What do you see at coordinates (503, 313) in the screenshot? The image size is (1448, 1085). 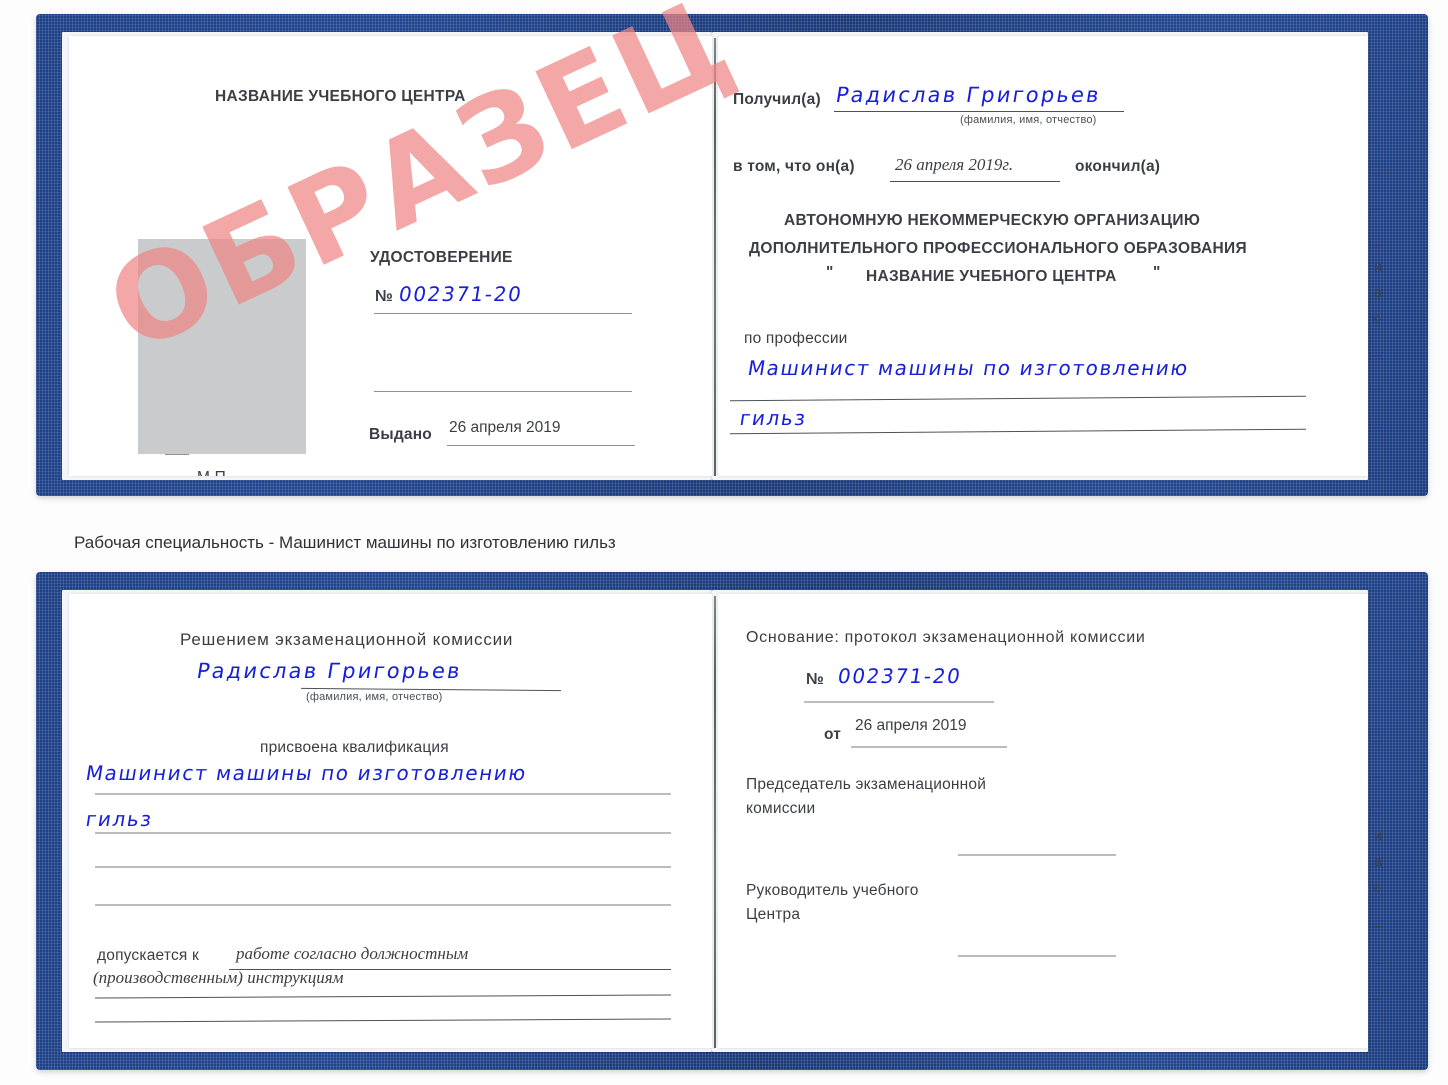 I see `number-rule` at bounding box center [503, 313].